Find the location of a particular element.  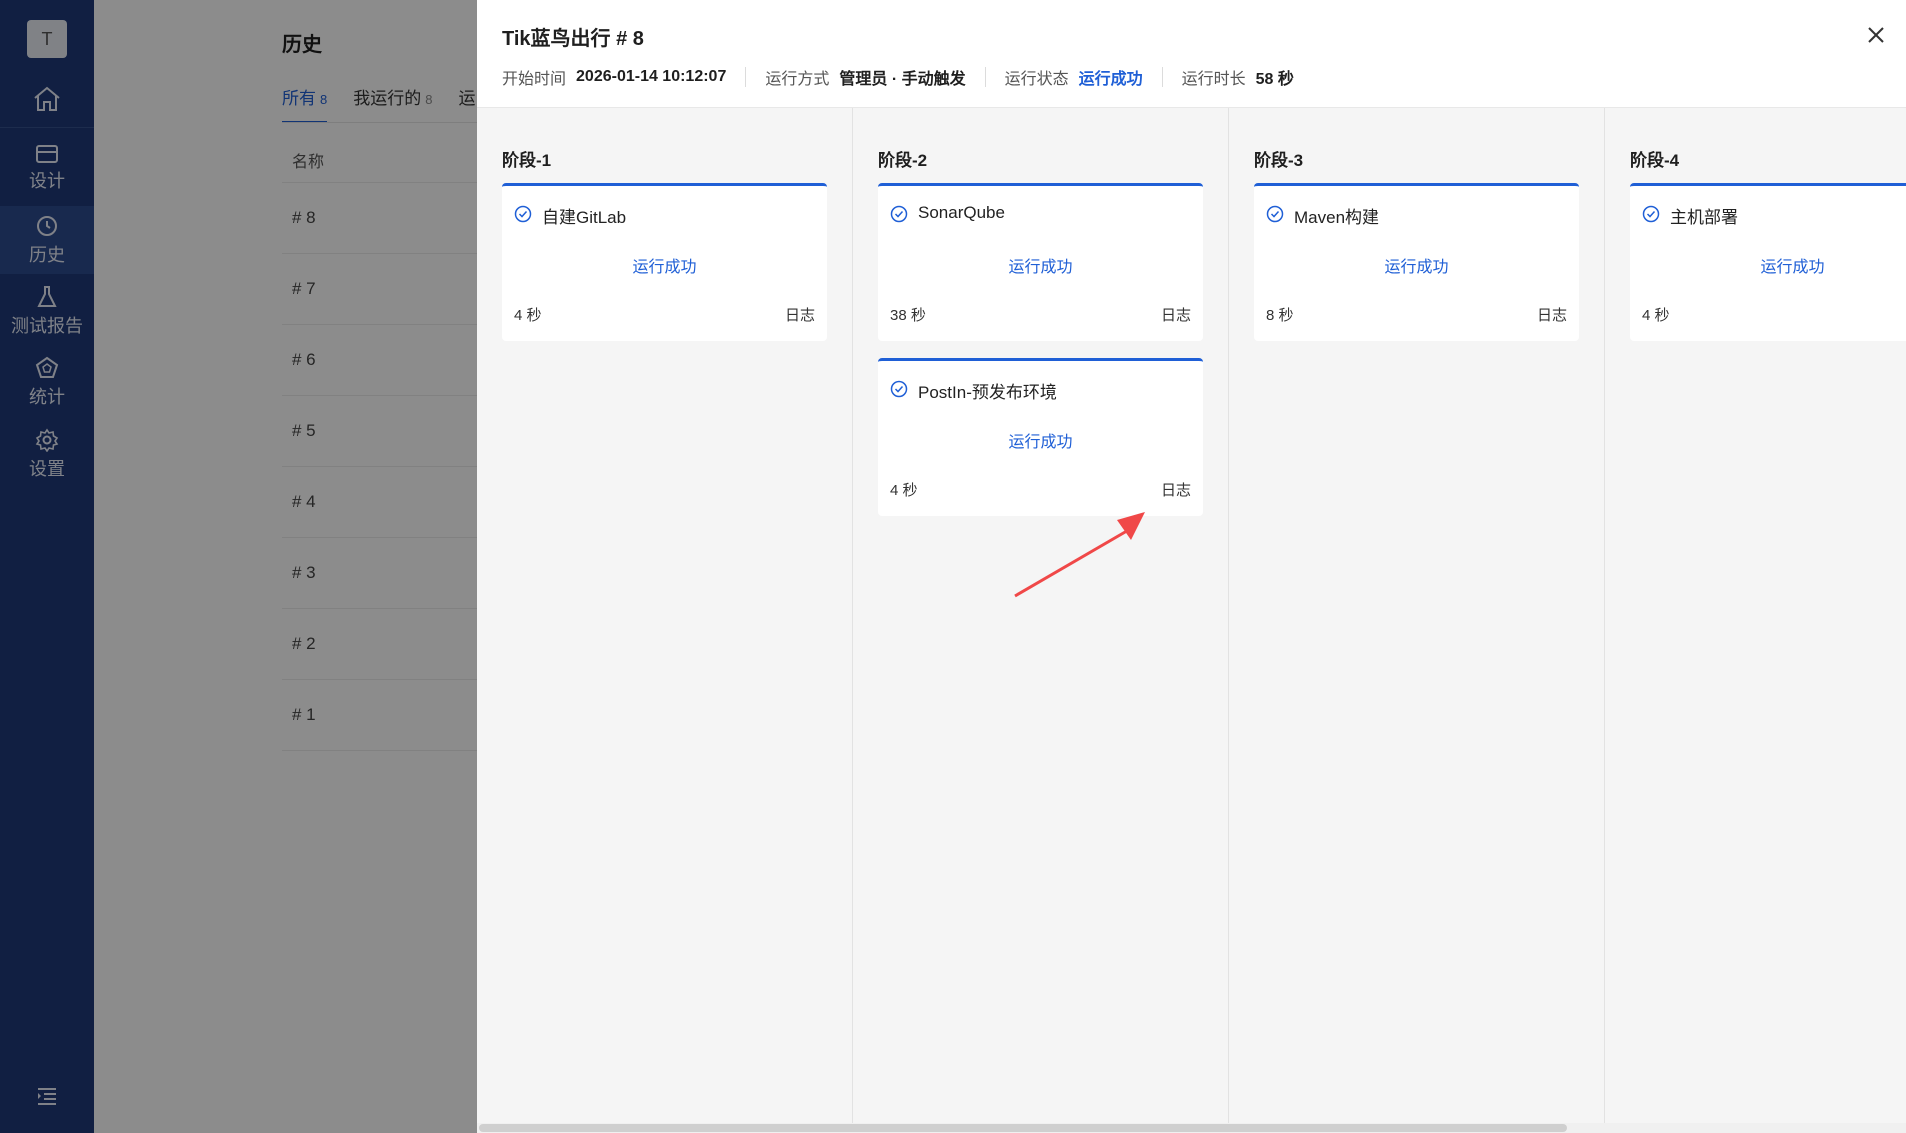

stage-title: 阶段-2 is located at coordinates (903, 160).